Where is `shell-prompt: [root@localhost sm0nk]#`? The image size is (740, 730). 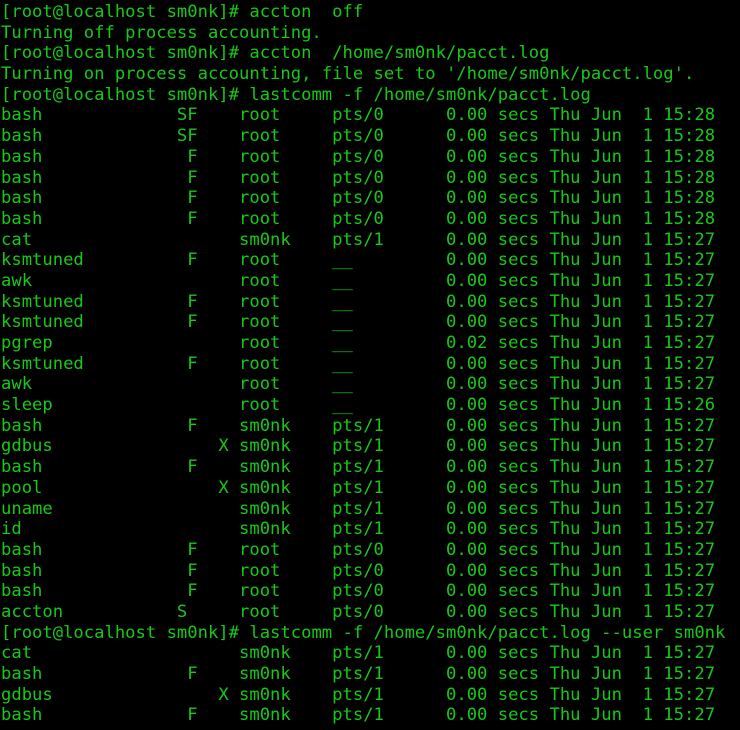 shell-prompt: [root@localhost sm0nk]# is located at coordinates (125, 12).